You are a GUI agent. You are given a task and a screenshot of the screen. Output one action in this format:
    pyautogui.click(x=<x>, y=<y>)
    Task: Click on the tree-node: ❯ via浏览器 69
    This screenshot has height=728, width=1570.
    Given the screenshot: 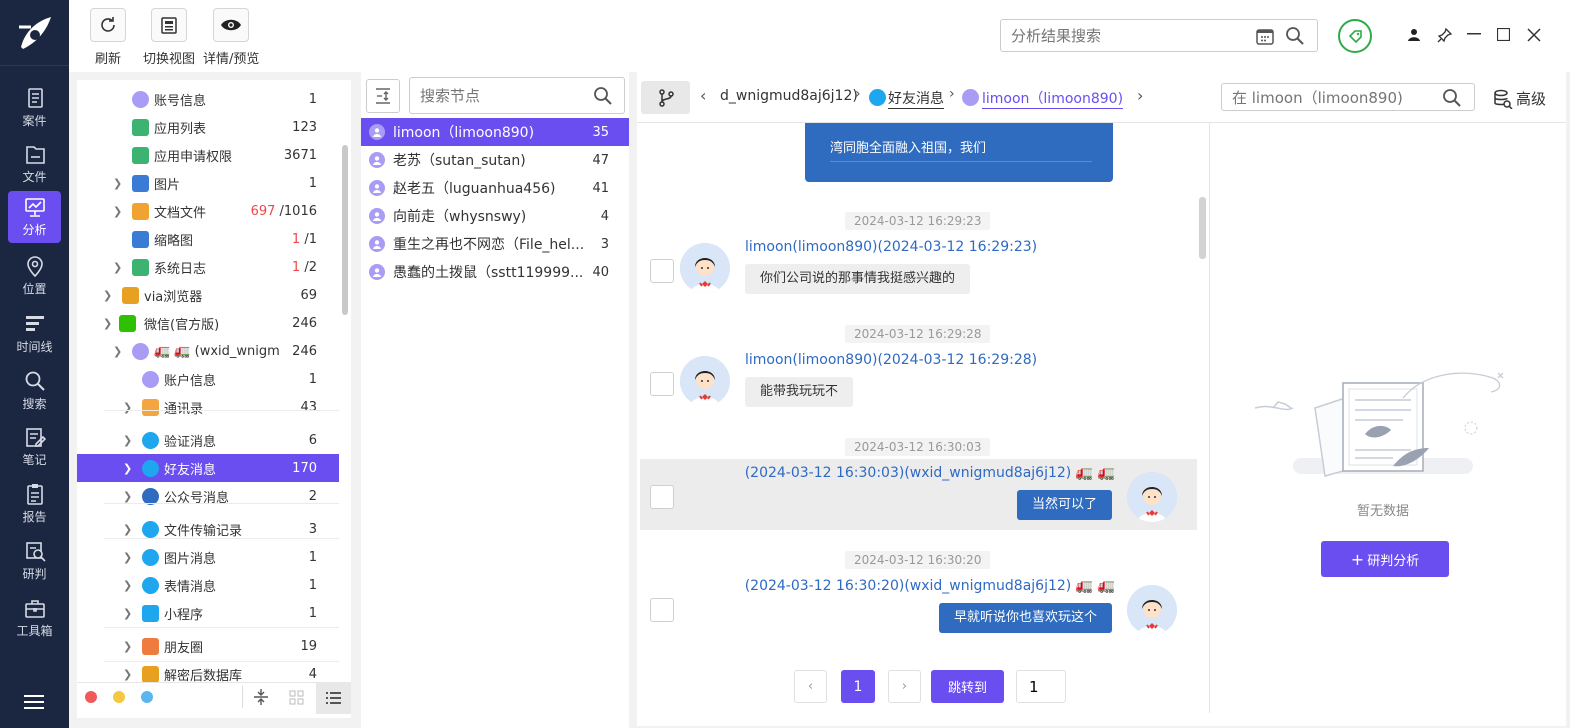 What is the action you would take?
    pyautogui.click(x=208, y=295)
    